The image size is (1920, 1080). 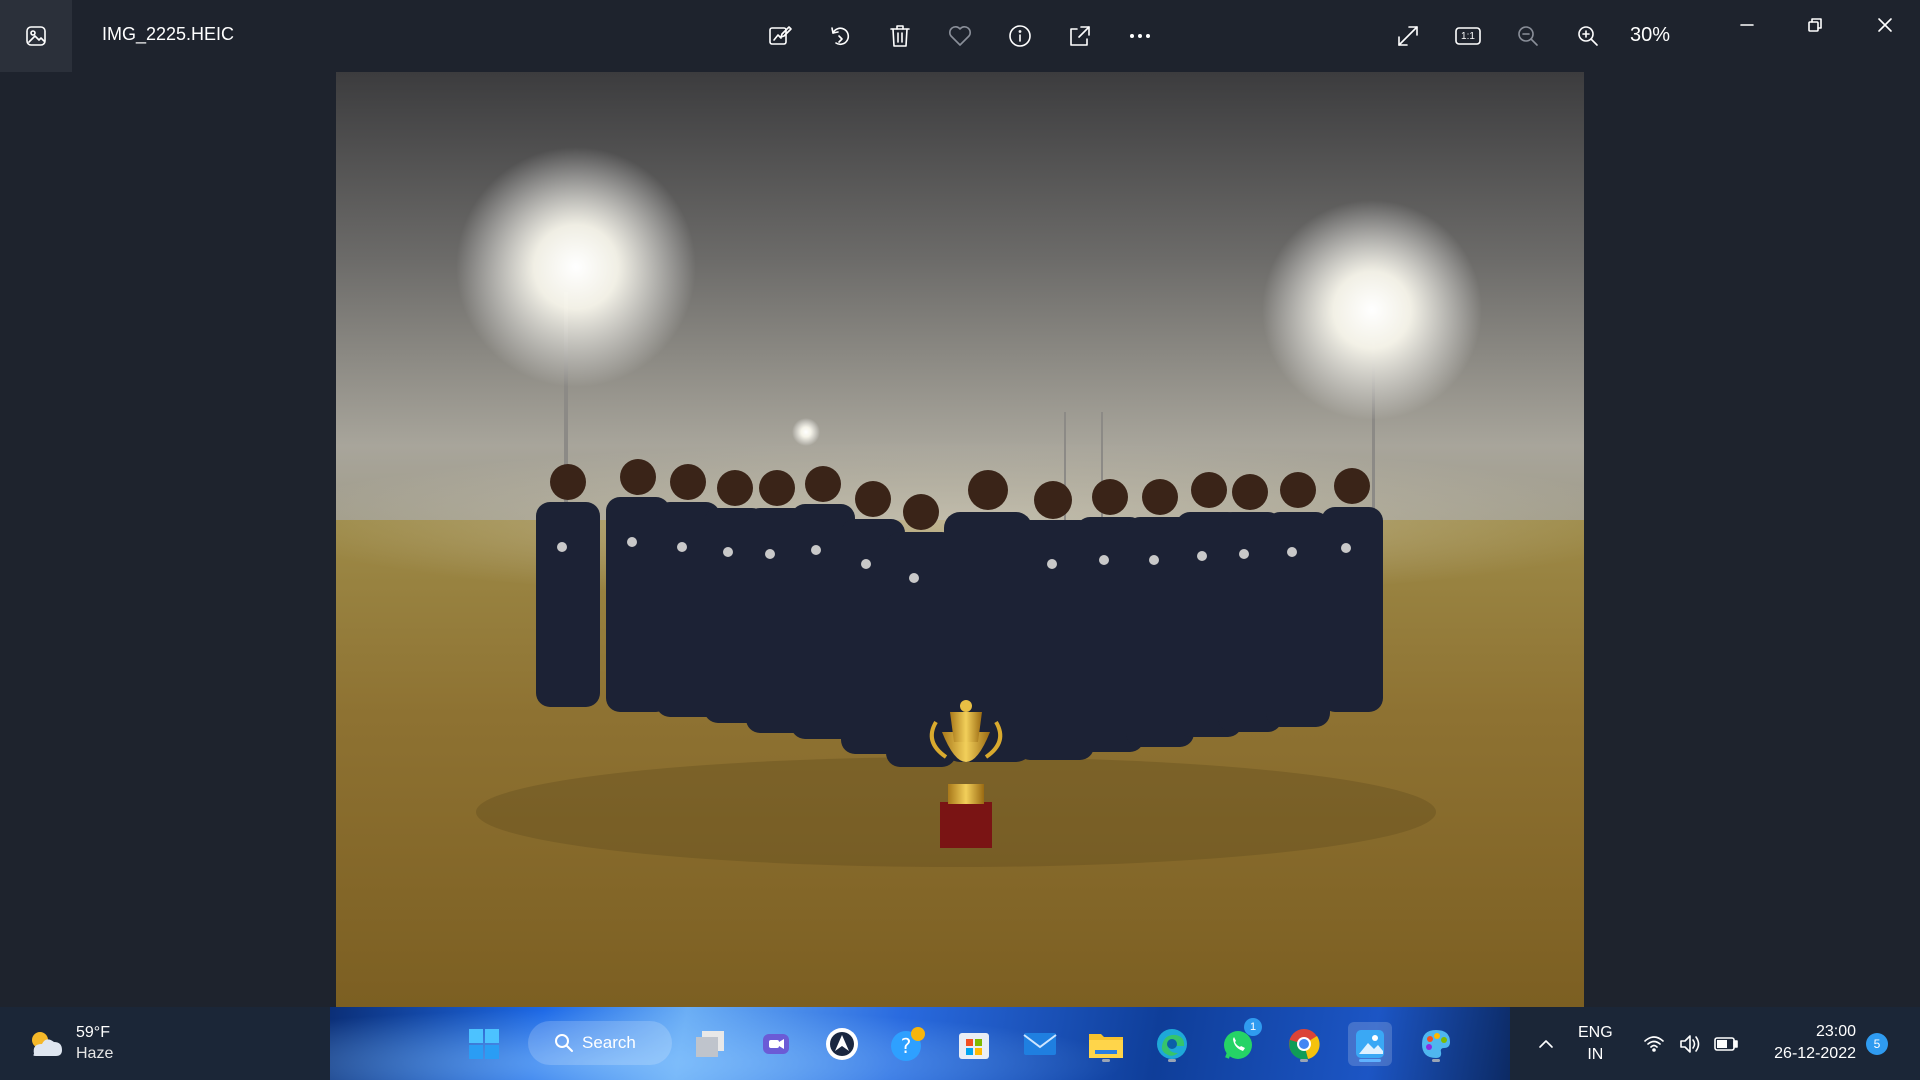 I want to click on weather-temperature: 59°F, so click(x=93, y=1032).